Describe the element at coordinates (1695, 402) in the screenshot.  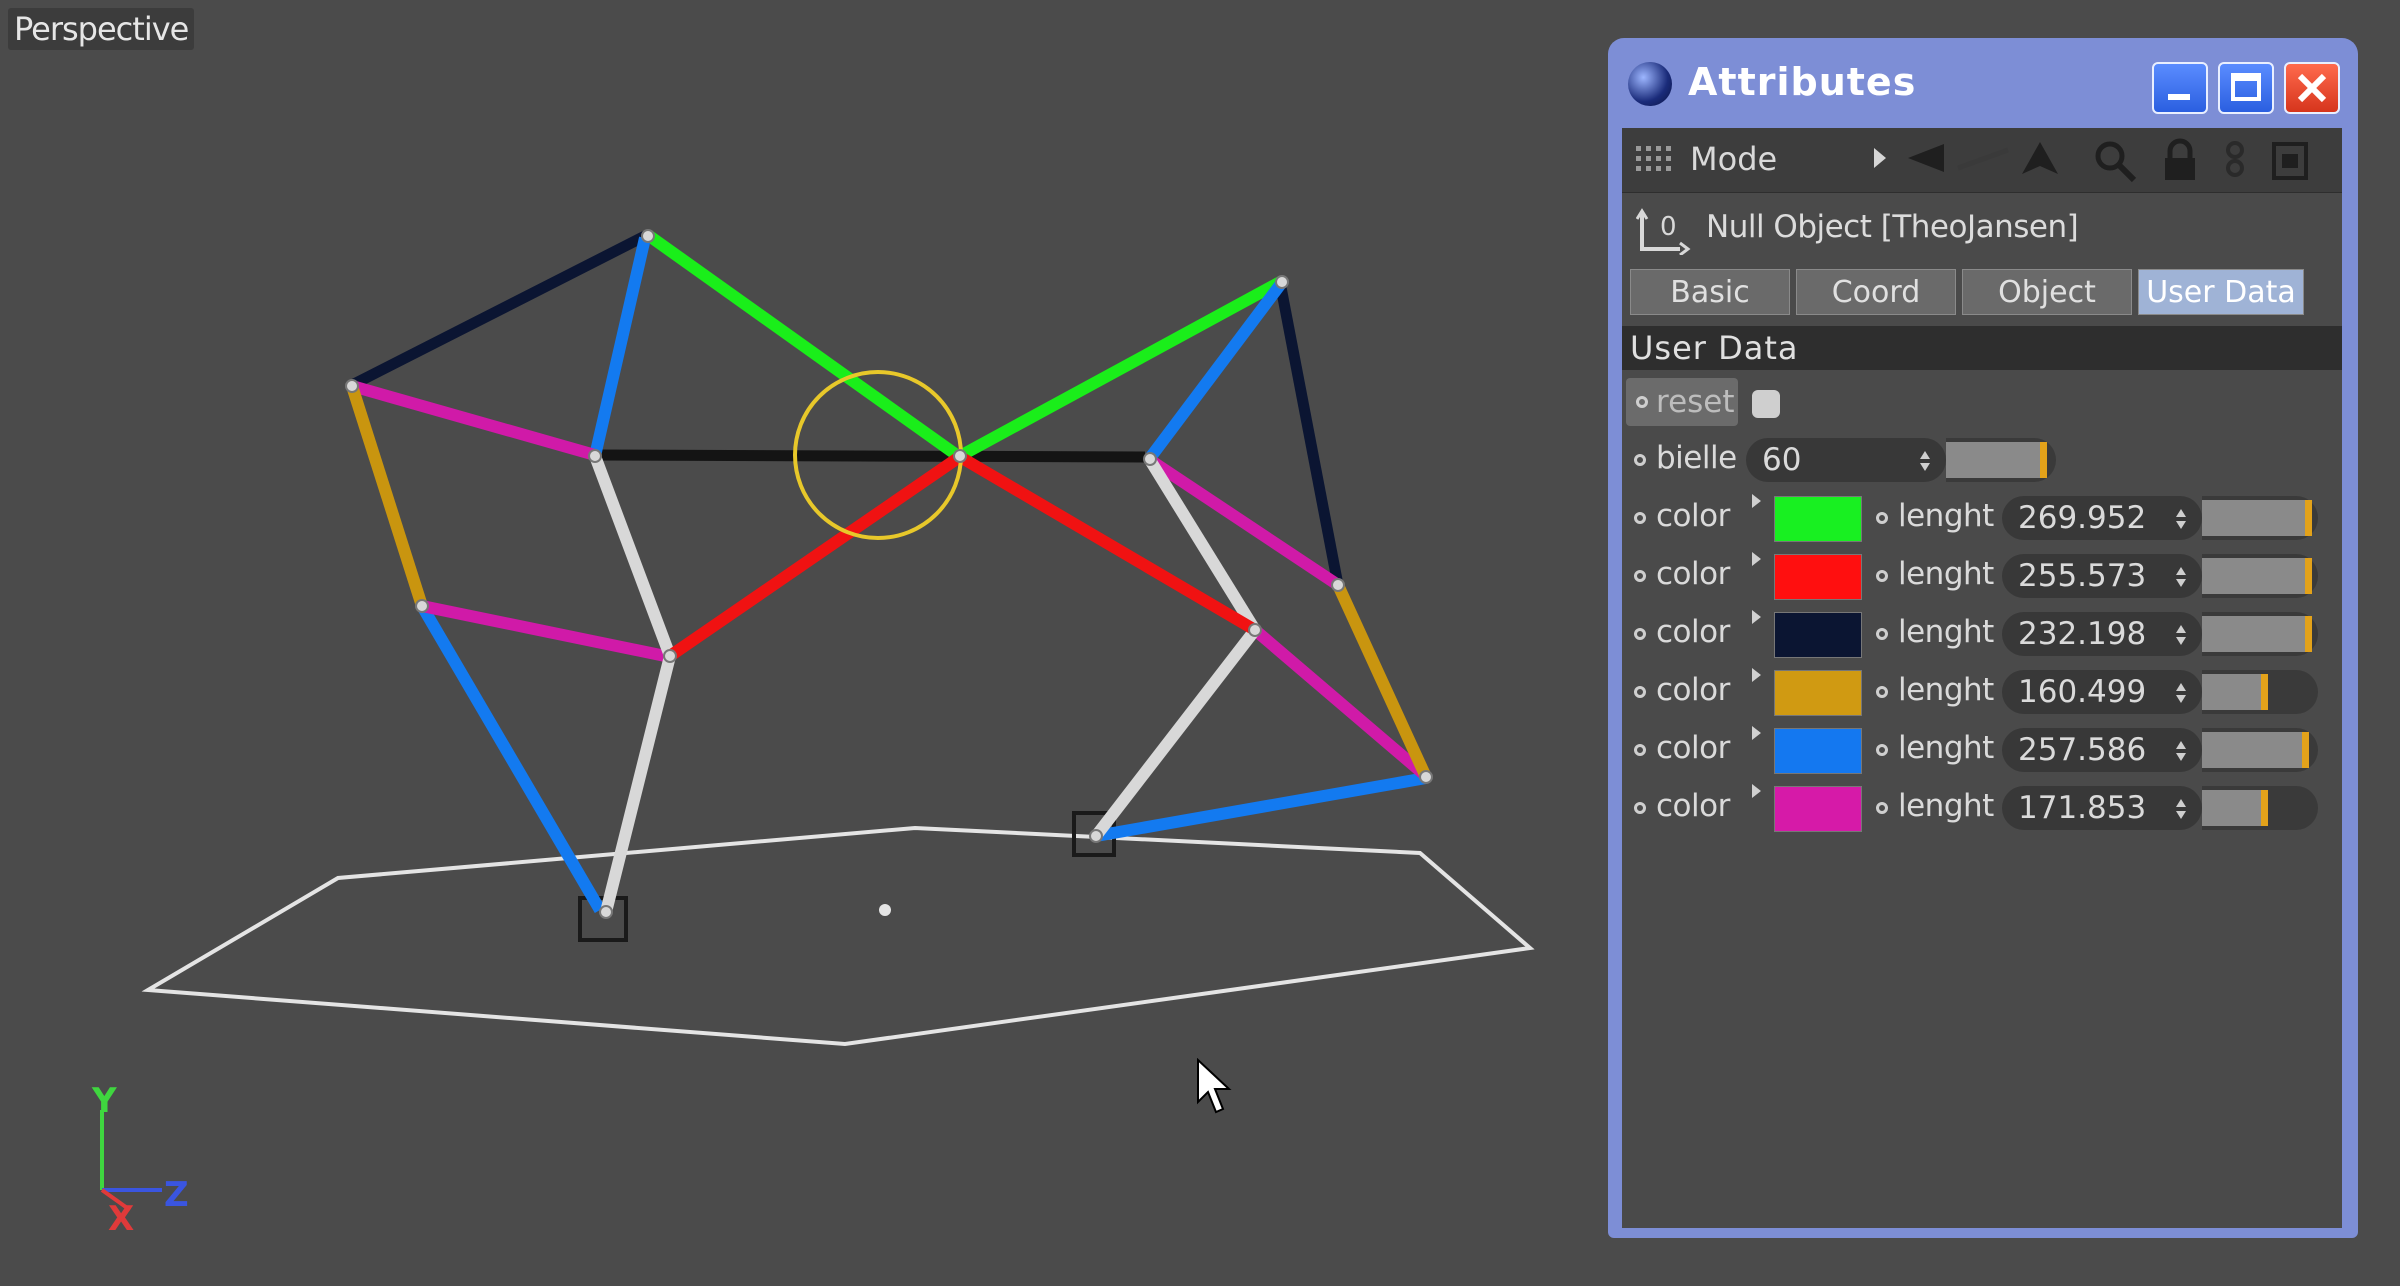
I see `reset-label: reset` at that location.